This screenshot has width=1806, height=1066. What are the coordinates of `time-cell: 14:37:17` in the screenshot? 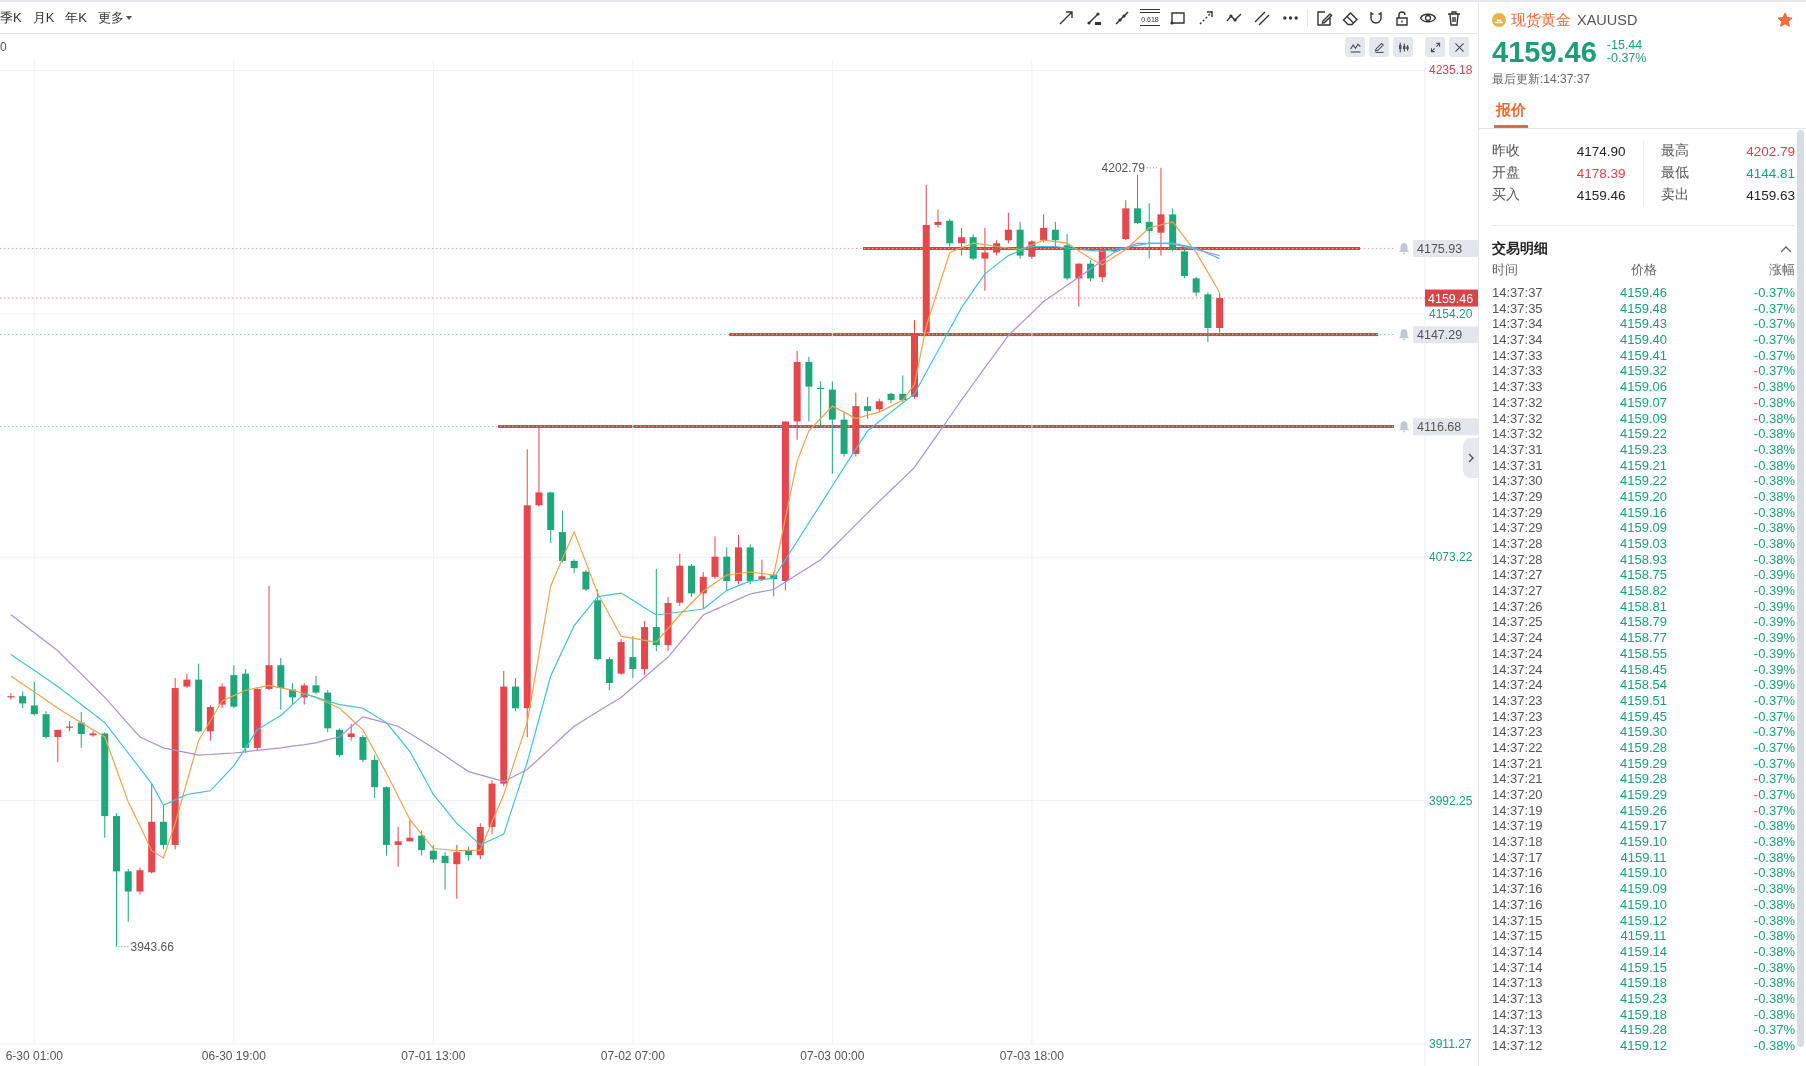 It's located at (1517, 857).